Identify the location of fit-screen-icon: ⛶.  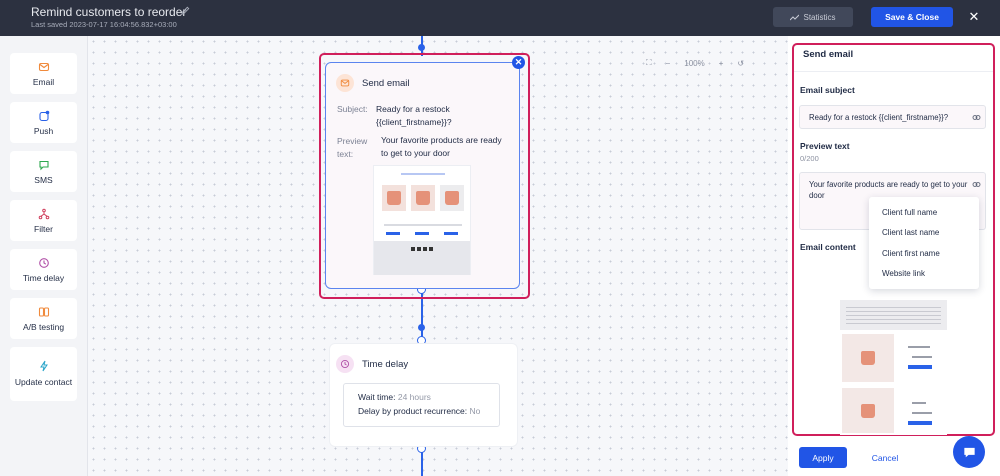
(649, 63).